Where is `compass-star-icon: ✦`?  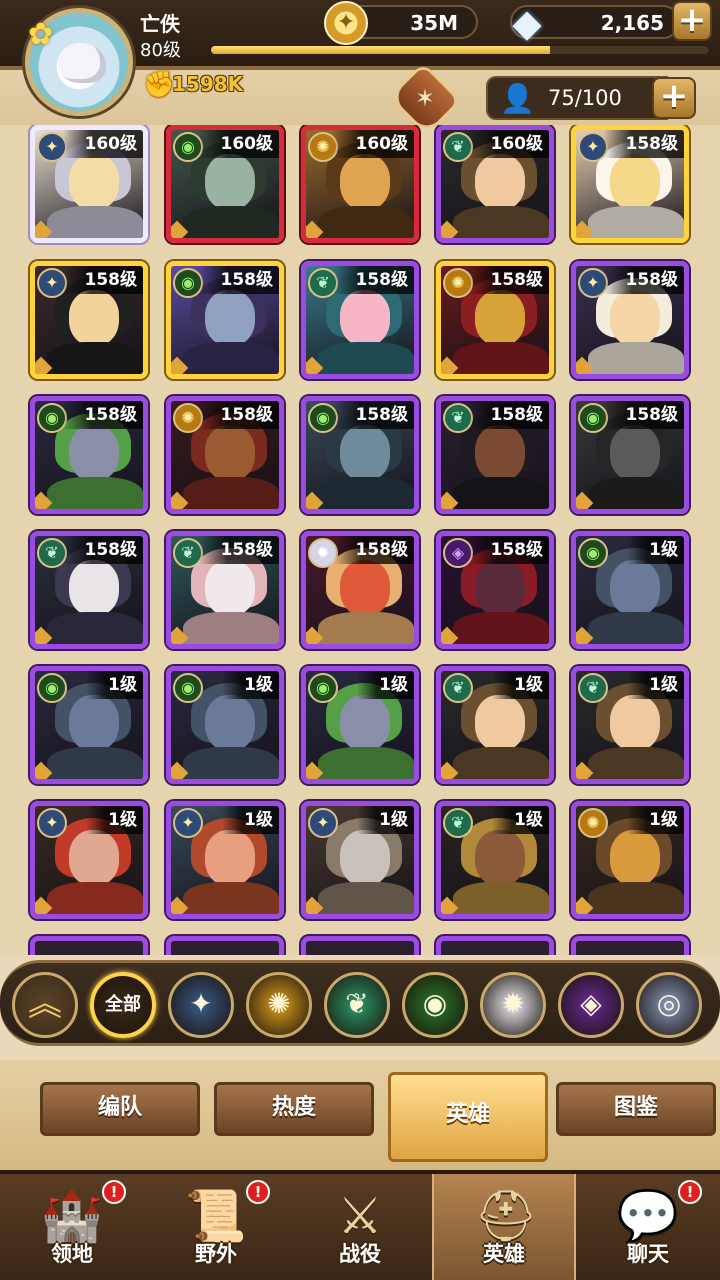
compass-star-icon: ✦ is located at coordinates (201, 1003).